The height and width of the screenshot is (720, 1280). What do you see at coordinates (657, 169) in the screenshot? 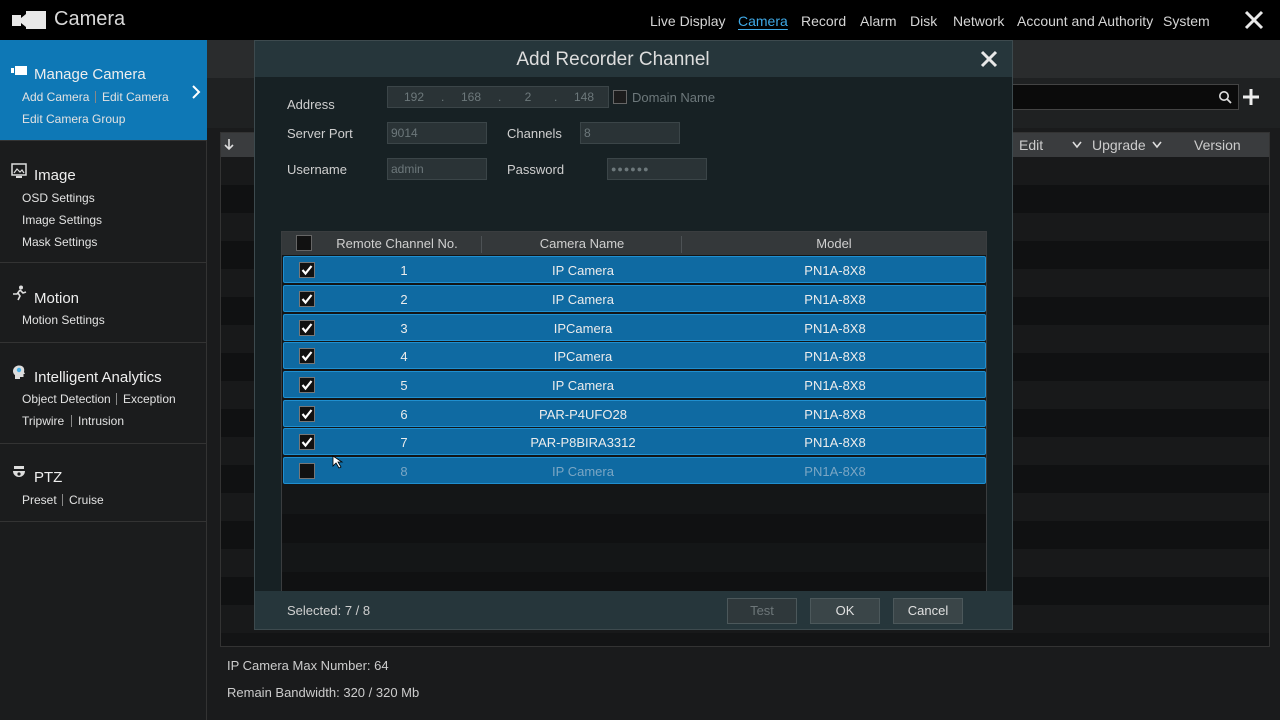
I see `password-field: ●●●●●●` at bounding box center [657, 169].